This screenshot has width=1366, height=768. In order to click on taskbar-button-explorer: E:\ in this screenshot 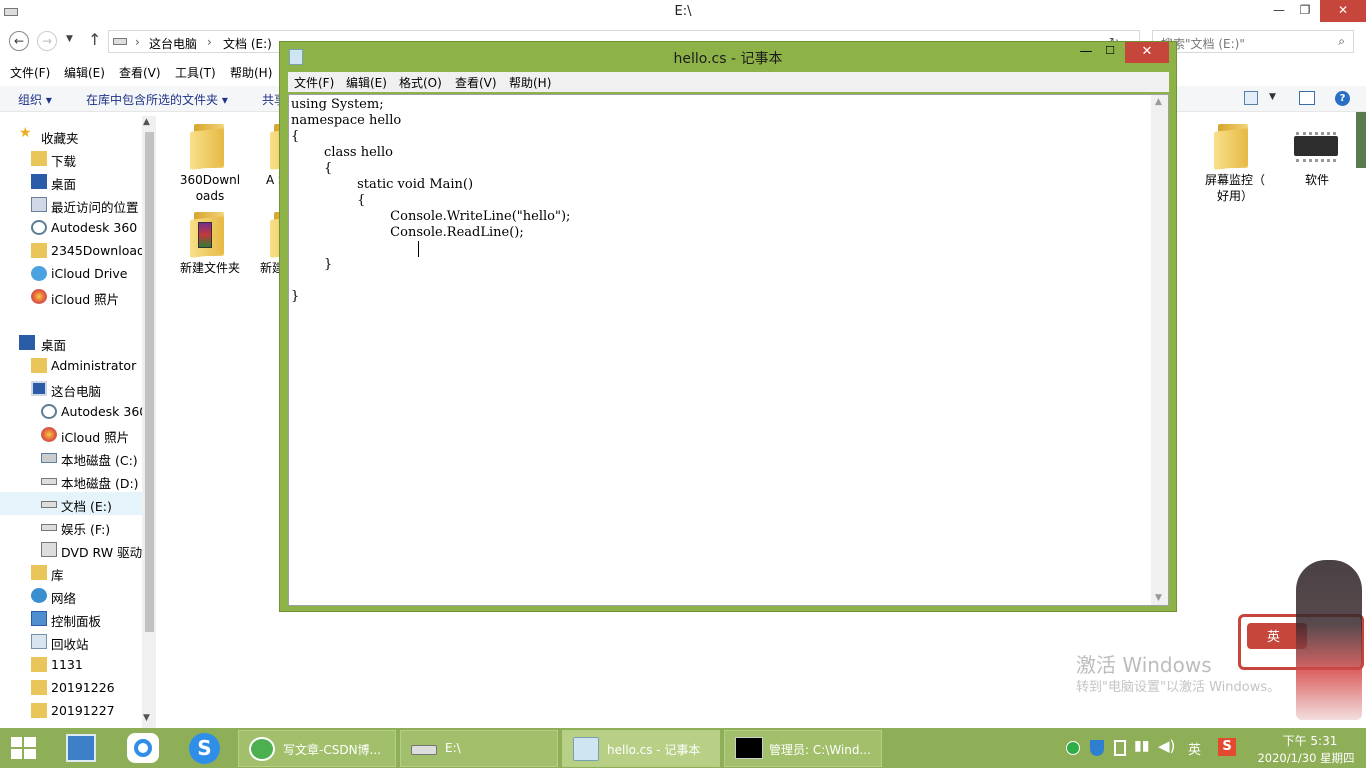, I will do `click(479, 748)`.